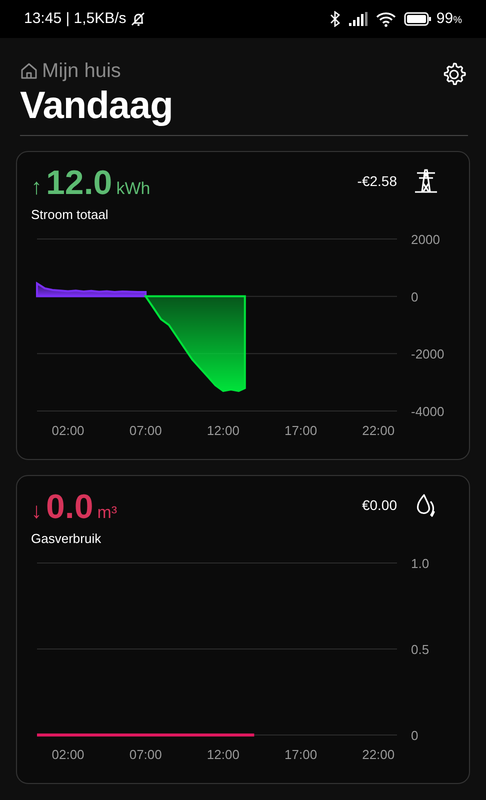 The image size is (486, 800). I want to click on axis-label: -2000, so click(427, 354).